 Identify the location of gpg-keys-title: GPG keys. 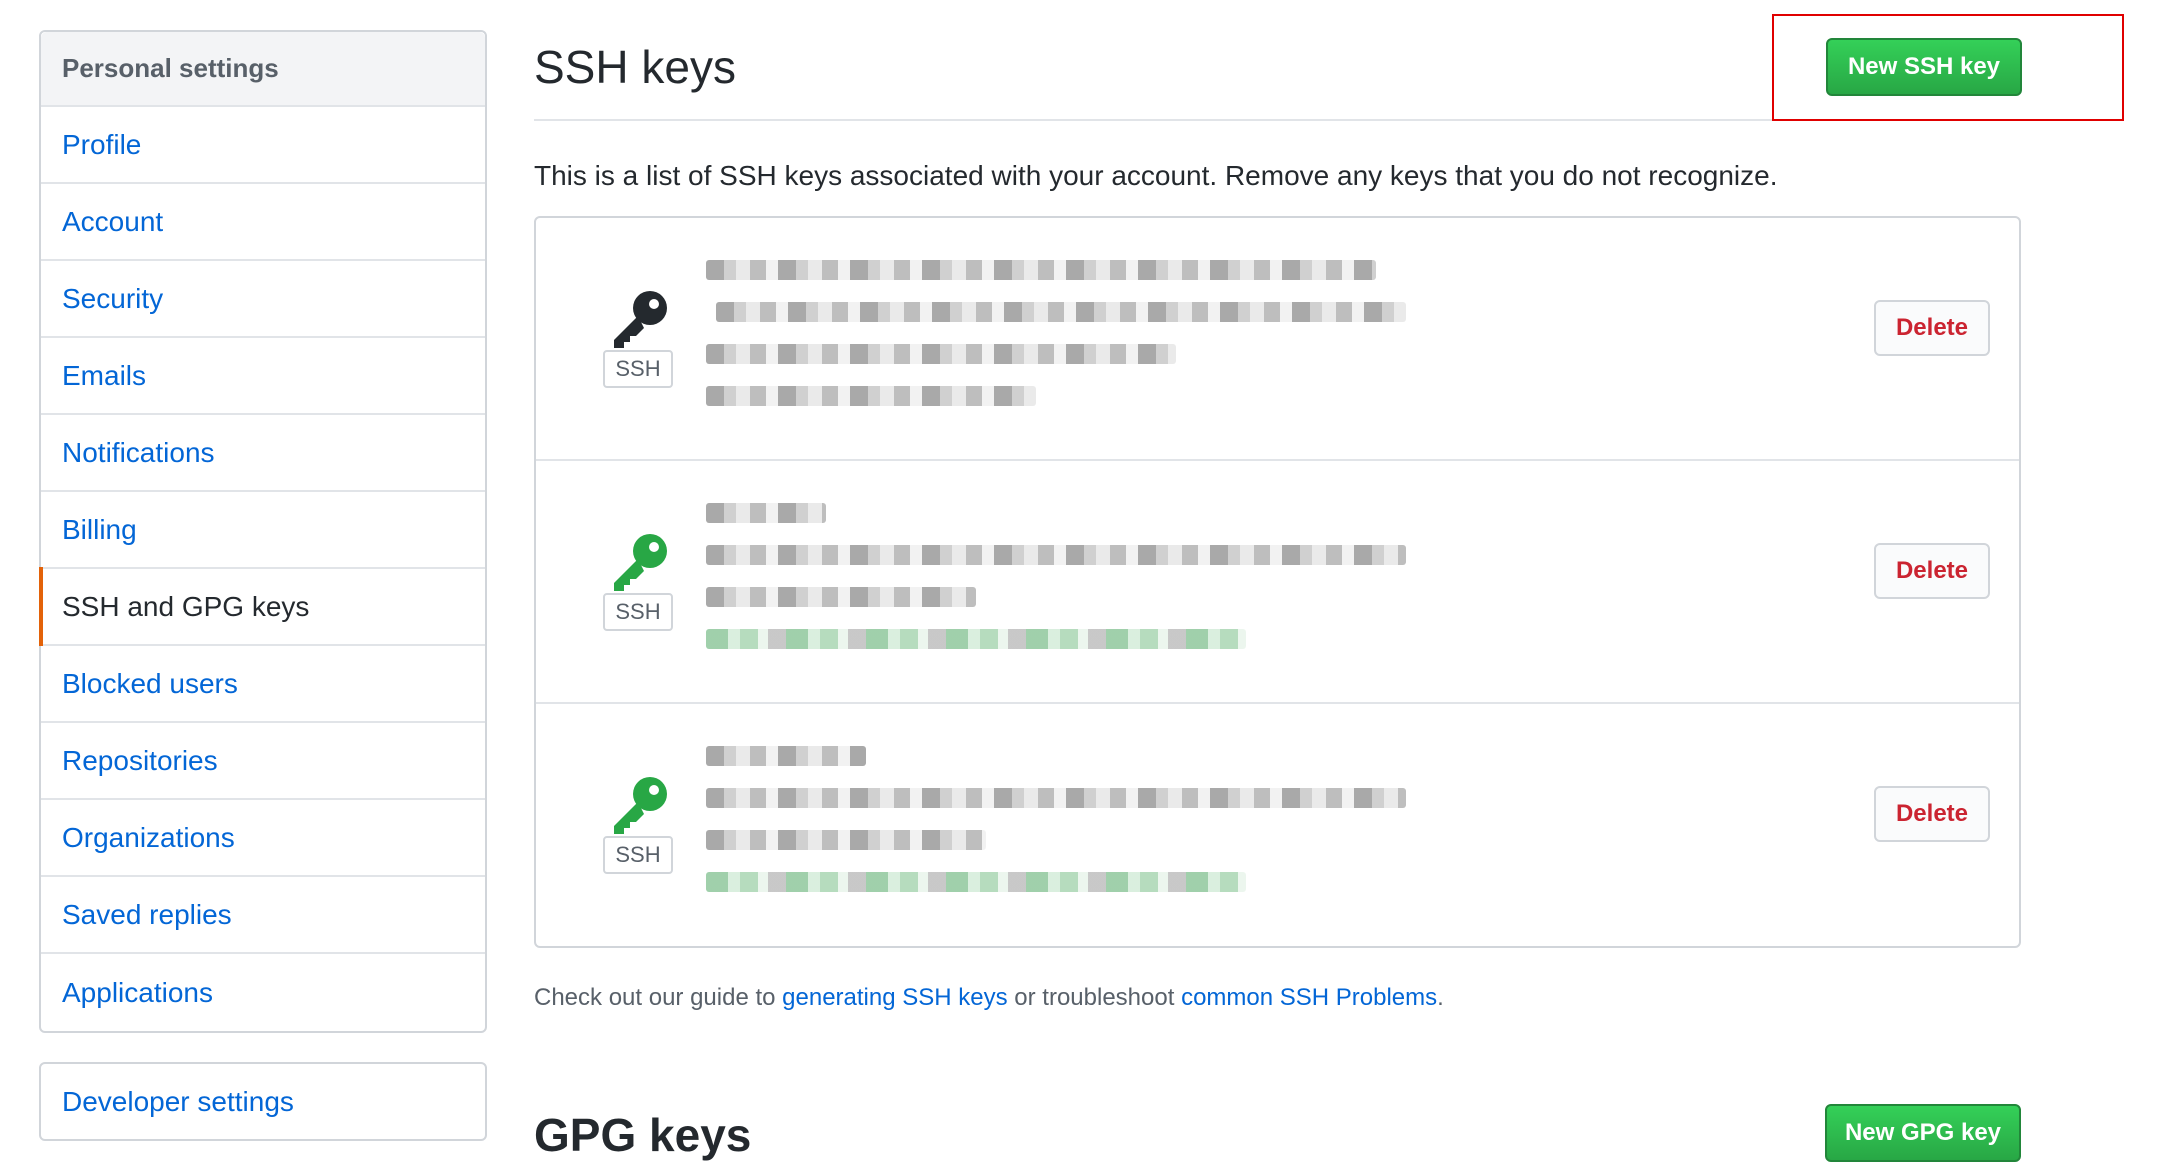
(643, 1135).